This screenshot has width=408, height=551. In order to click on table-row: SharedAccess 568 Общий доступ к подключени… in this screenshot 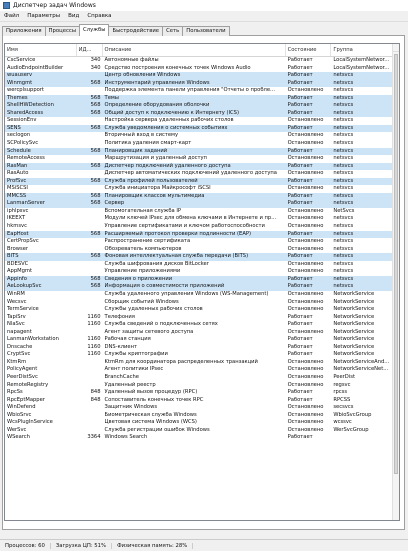, I will do `click(202, 113)`.